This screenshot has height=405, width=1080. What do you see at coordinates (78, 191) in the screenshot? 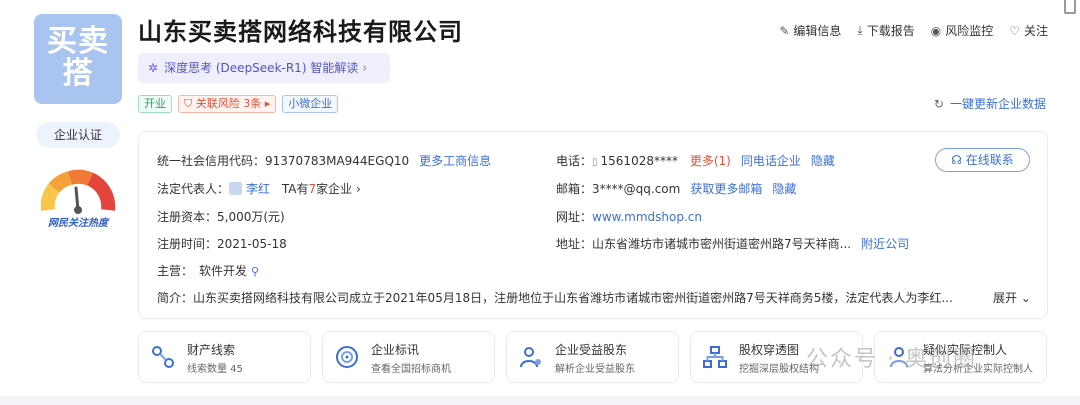
I see `heat-gauge-icon` at bounding box center [78, 191].